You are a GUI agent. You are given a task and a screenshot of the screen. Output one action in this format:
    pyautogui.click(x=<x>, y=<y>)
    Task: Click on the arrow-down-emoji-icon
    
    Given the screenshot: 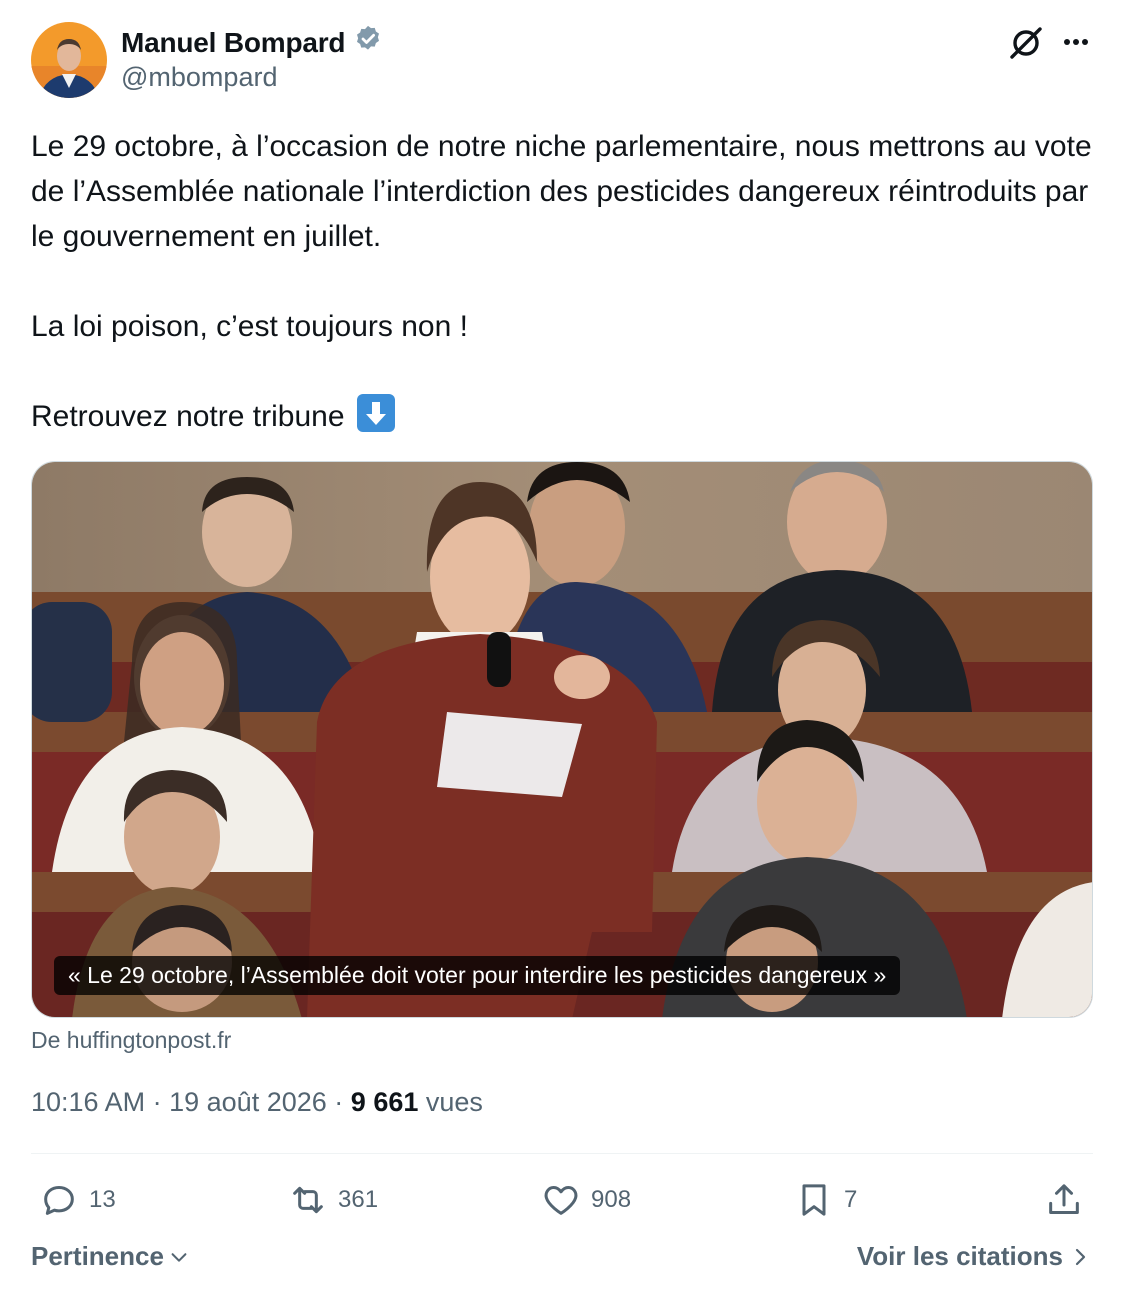 What is the action you would take?
    pyautogui.click(x=375, y=413)
    